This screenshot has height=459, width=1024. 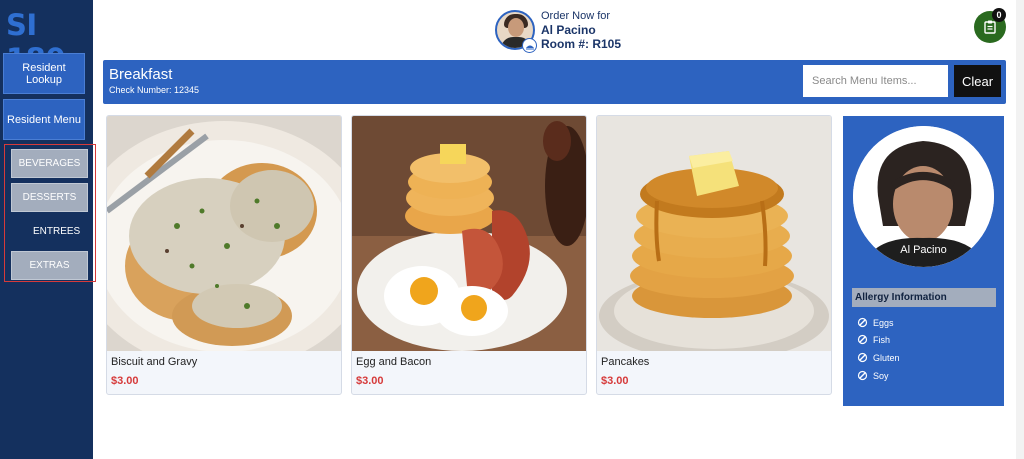 I want to click on allergy-item: Gluten, so click(x=878, y=357).